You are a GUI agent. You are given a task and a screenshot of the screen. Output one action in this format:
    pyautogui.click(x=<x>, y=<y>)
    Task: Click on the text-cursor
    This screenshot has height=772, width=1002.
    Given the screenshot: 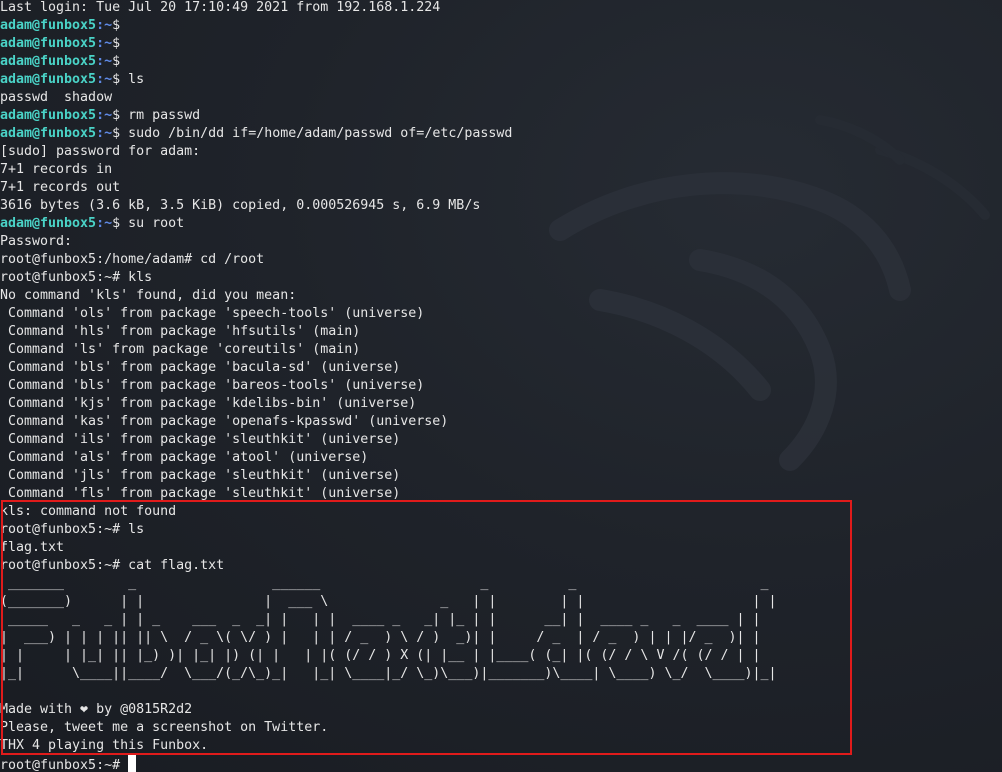 What is the action you would take?
    pyautogui.click(x=132, y=763)
    